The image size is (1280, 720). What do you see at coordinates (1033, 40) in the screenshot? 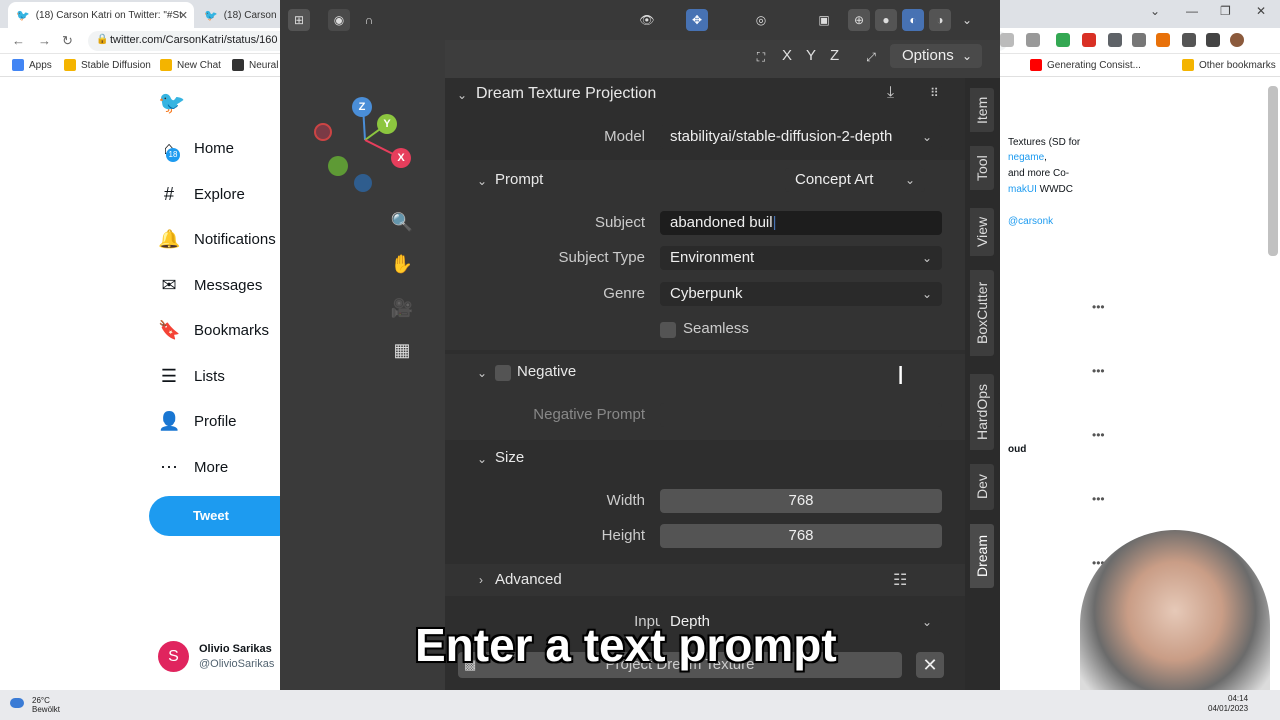
I see `bookmark-star-icon` at bounding box center [1033, 40].